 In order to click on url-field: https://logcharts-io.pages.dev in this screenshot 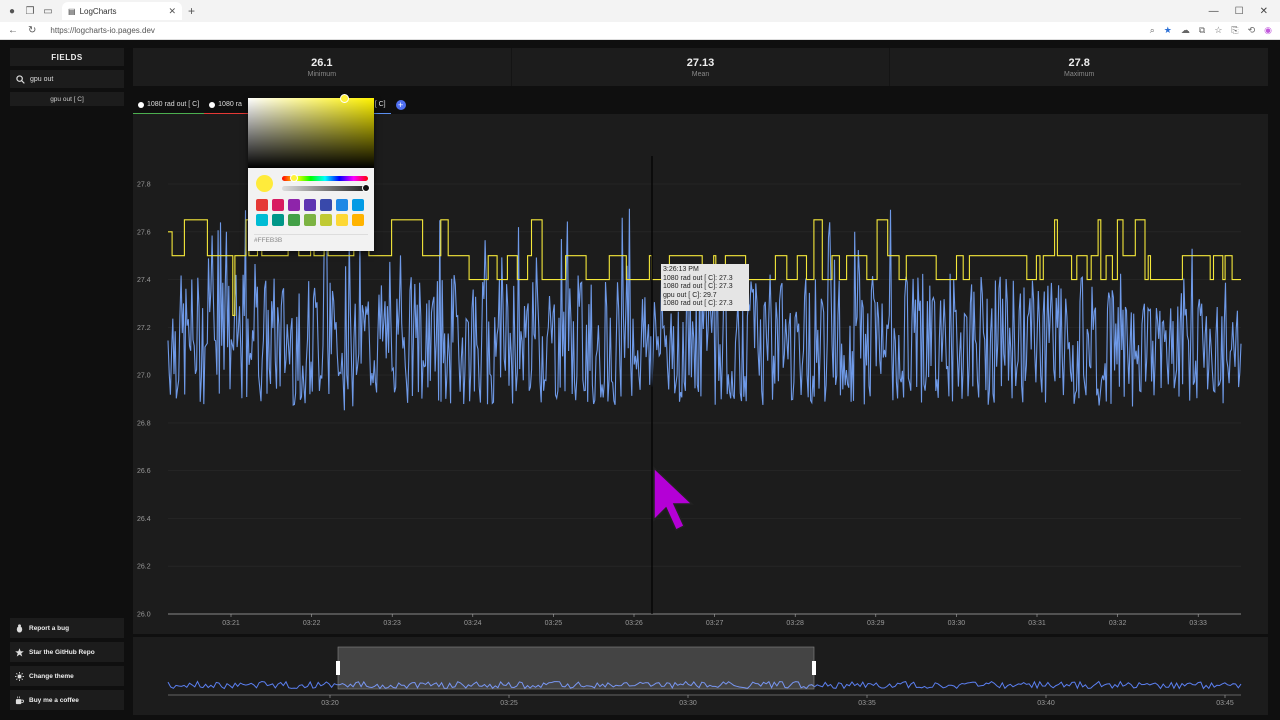, I will do `click(102, 30)`.